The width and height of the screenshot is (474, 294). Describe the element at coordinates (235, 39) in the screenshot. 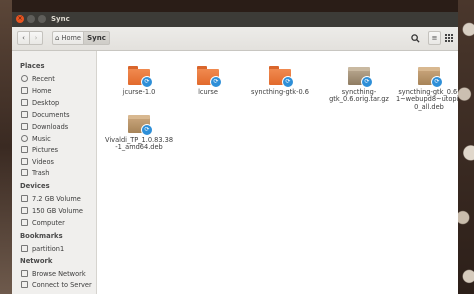

I see `toolbar: ‹ › ⌂ Home Sync ≡` at that location.